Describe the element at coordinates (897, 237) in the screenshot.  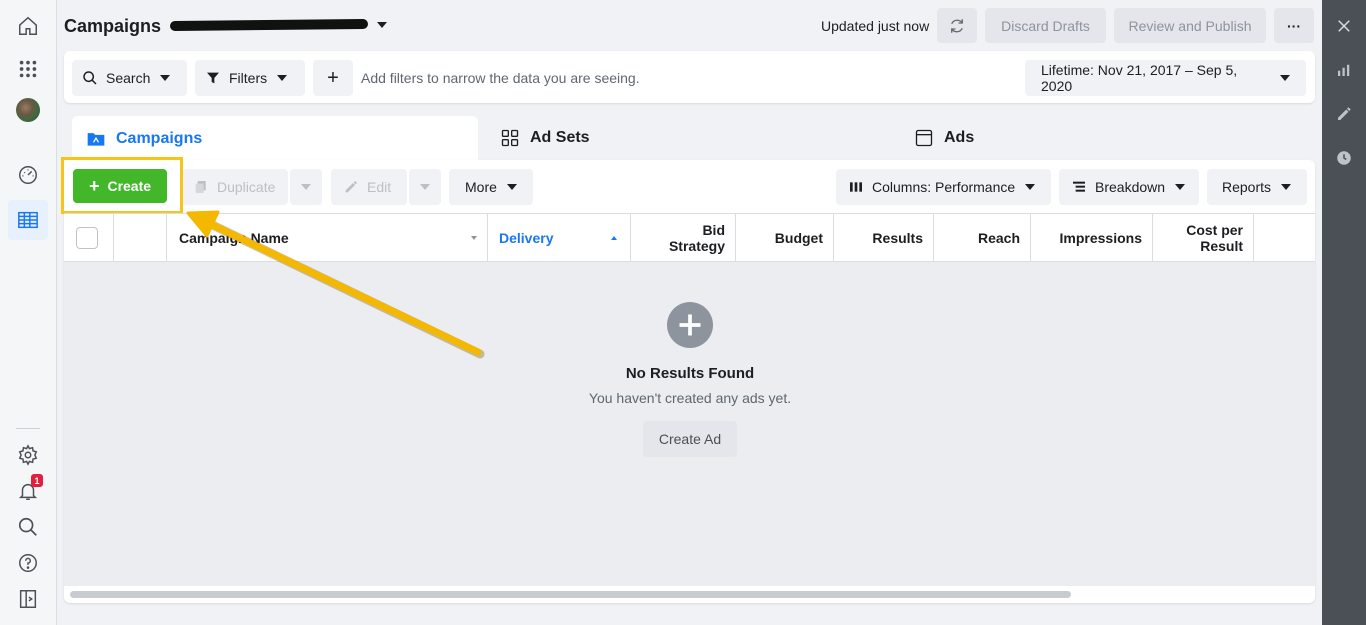
I see `column-label: Results` at that location.